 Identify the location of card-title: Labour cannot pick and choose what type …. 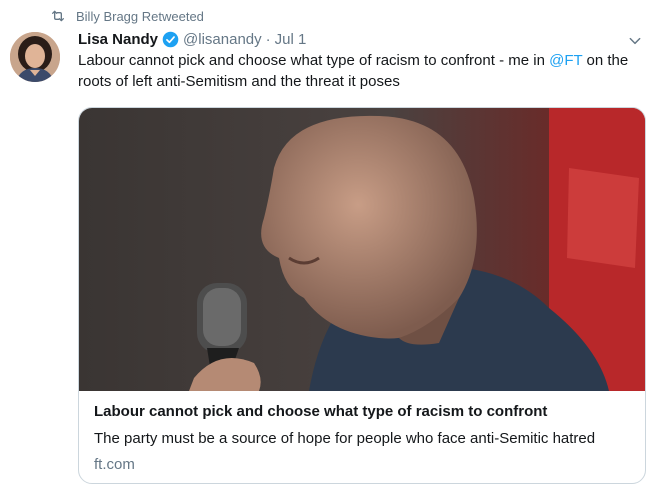
(321, 411).